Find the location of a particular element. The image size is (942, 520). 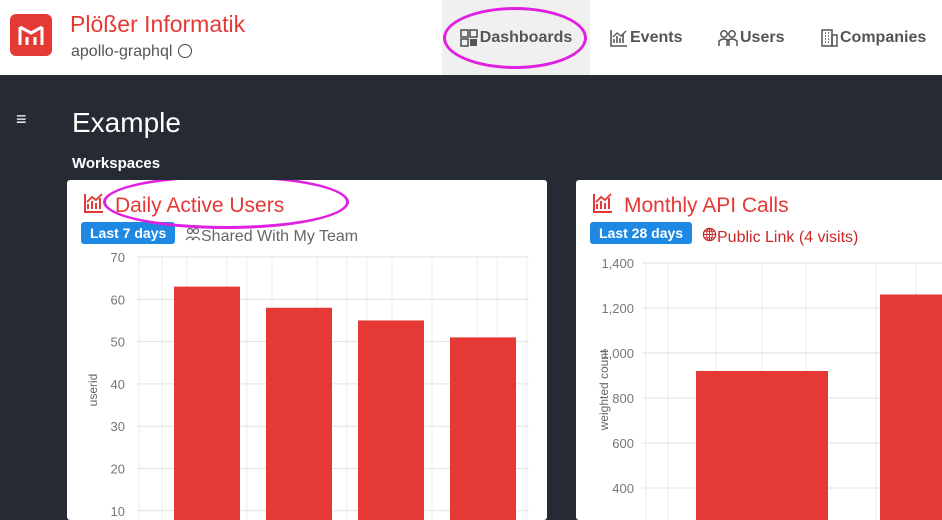

nav-users: Users is located at coordinates (751, 37).